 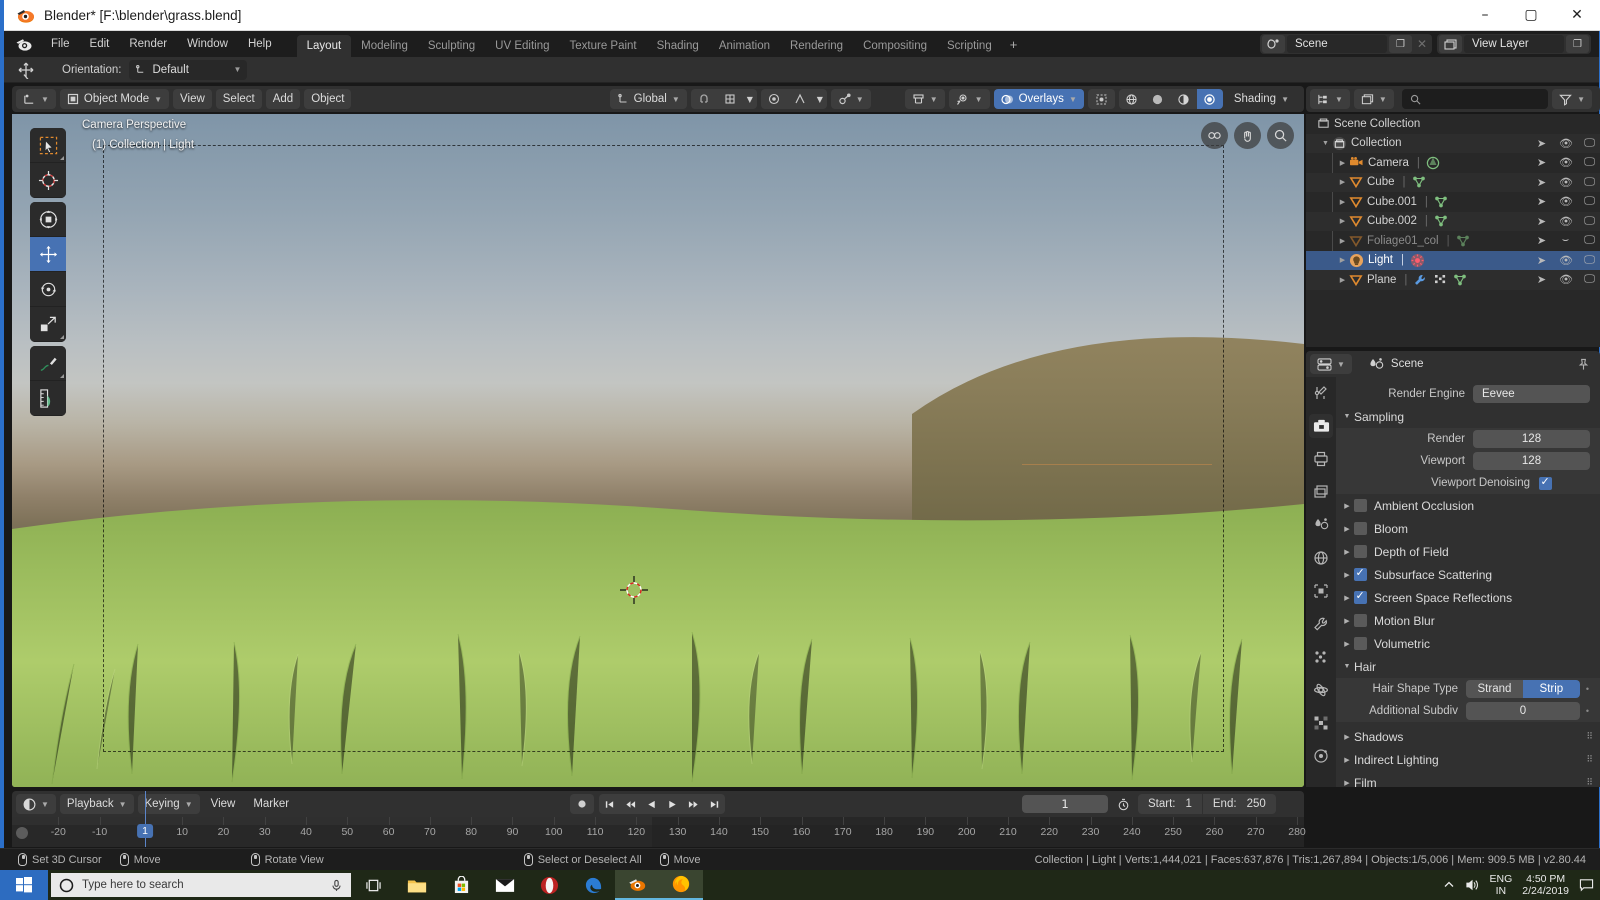 I want to click on view-layer-tab, so click(x=1321, y=492).